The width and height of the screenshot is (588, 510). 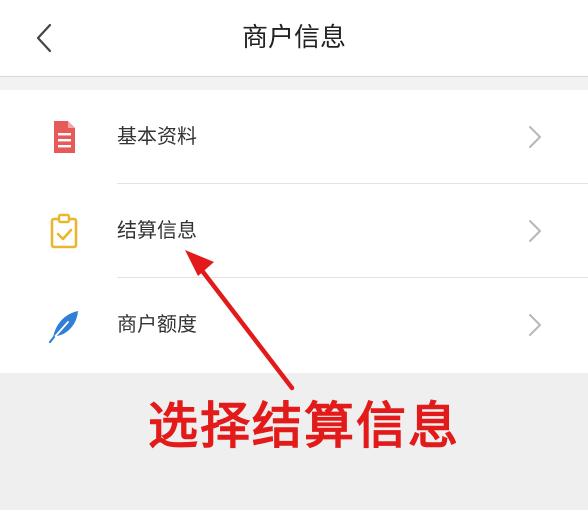 I want to click on menu-item-label: 商户额度, so click(x=157, y=324).